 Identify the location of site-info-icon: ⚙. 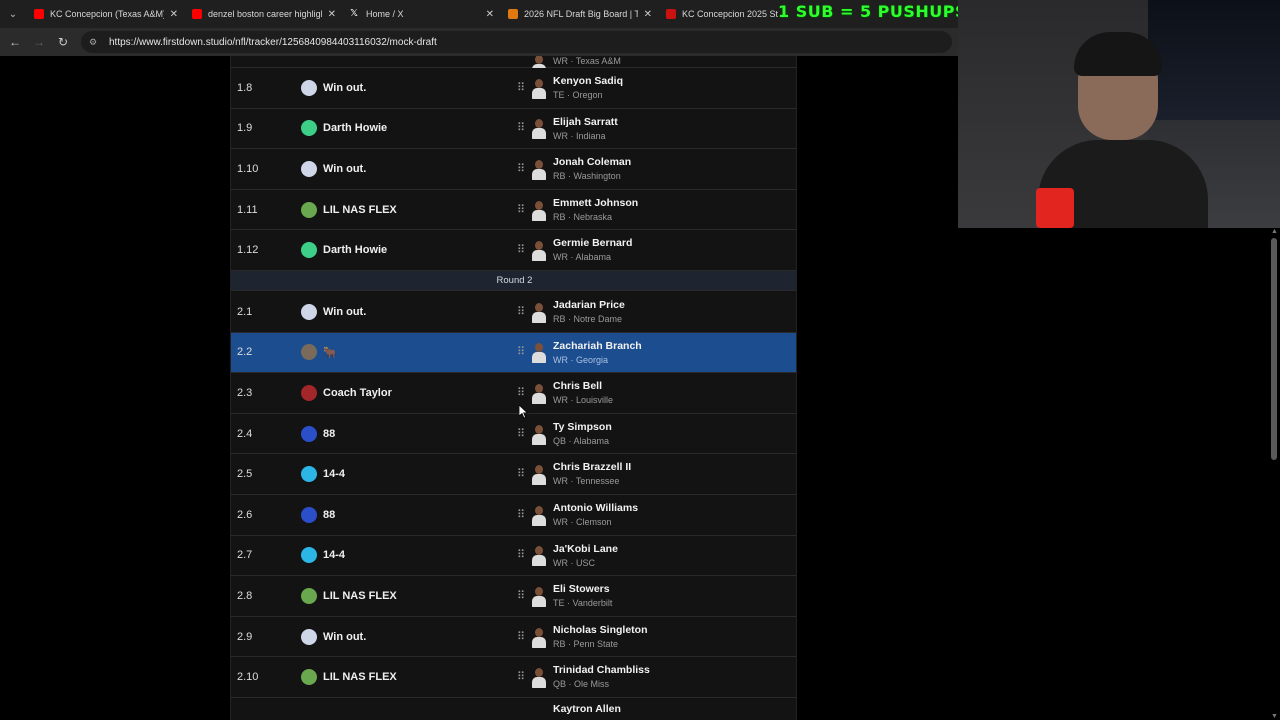
(95, 42).